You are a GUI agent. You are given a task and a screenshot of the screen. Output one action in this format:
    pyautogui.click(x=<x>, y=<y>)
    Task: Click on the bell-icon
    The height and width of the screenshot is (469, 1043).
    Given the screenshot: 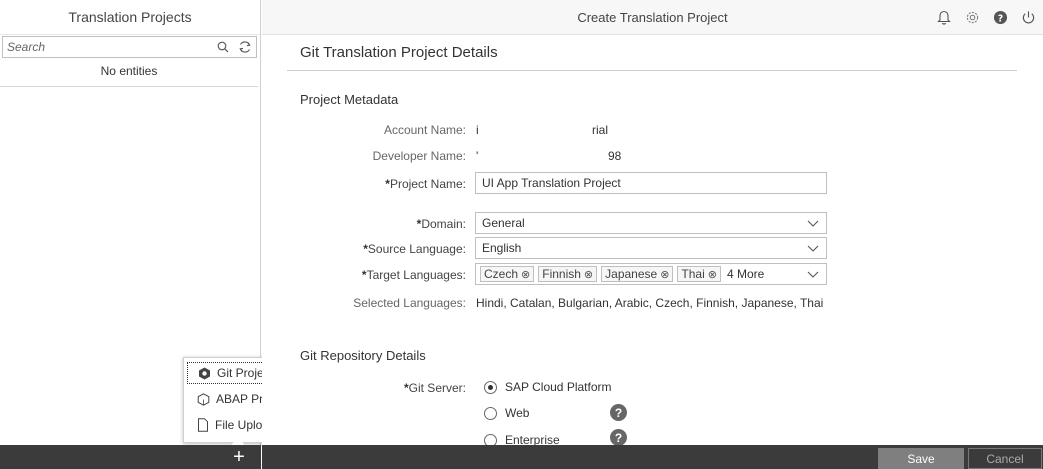 What is the action you would take?
    pyautogui.click(x=944, y=17)
    